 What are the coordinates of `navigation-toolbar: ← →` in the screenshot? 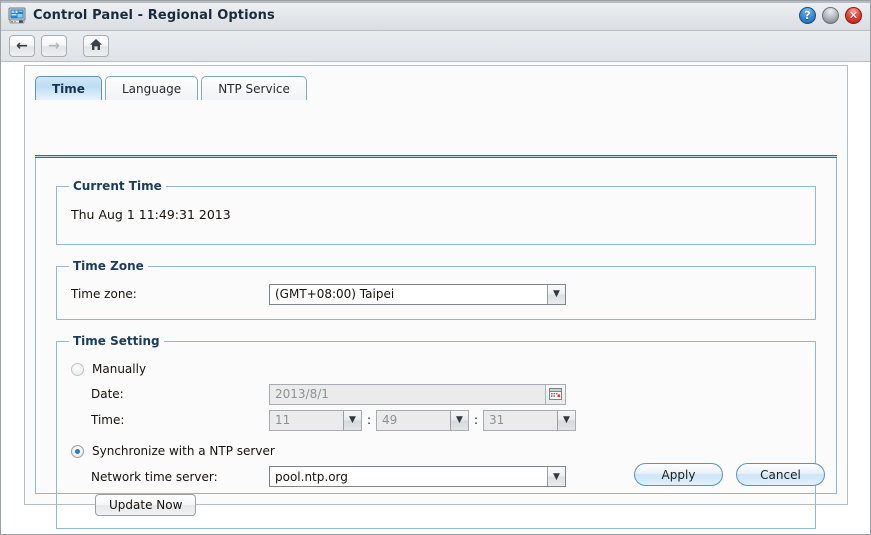 It's located at (435, 46).